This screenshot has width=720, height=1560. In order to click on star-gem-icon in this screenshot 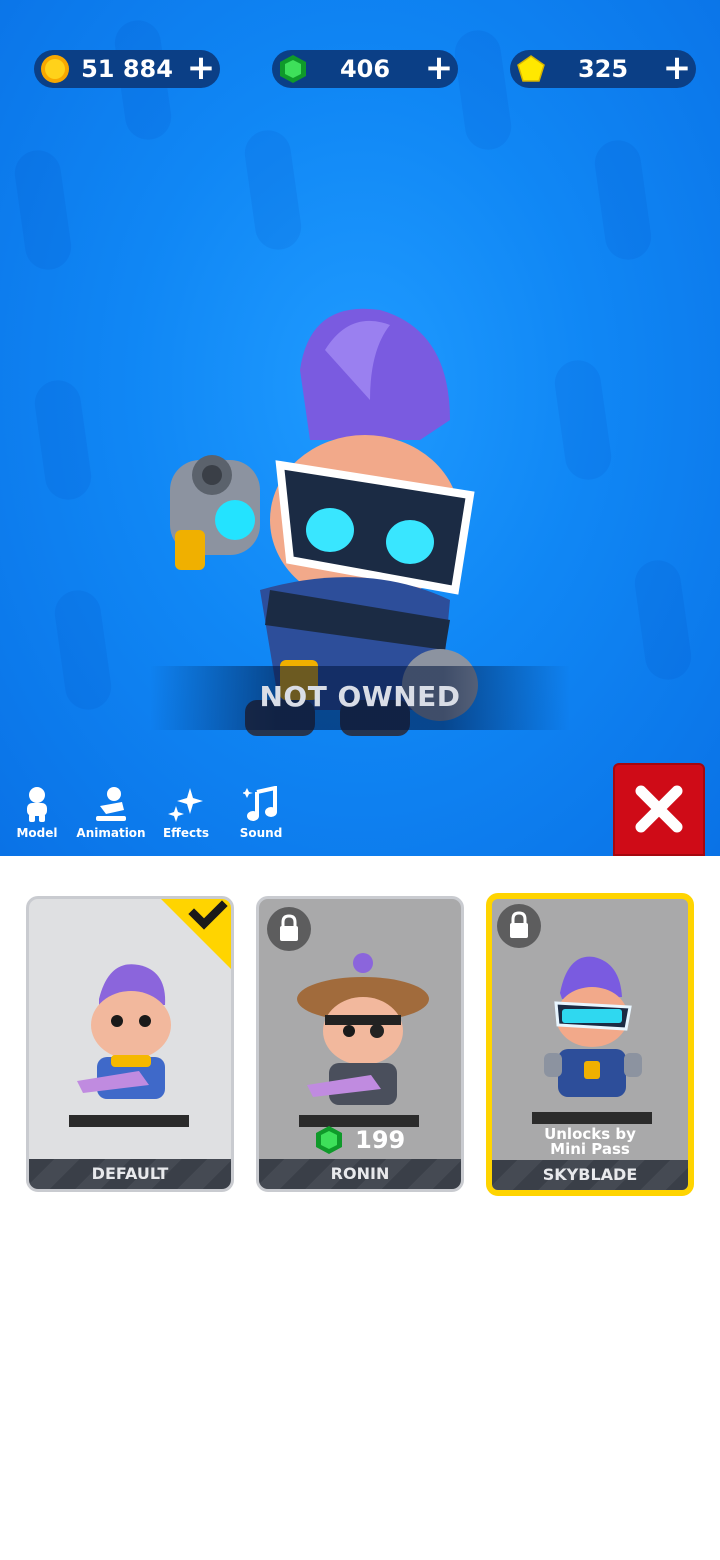, I will do `click(531, 68)`.